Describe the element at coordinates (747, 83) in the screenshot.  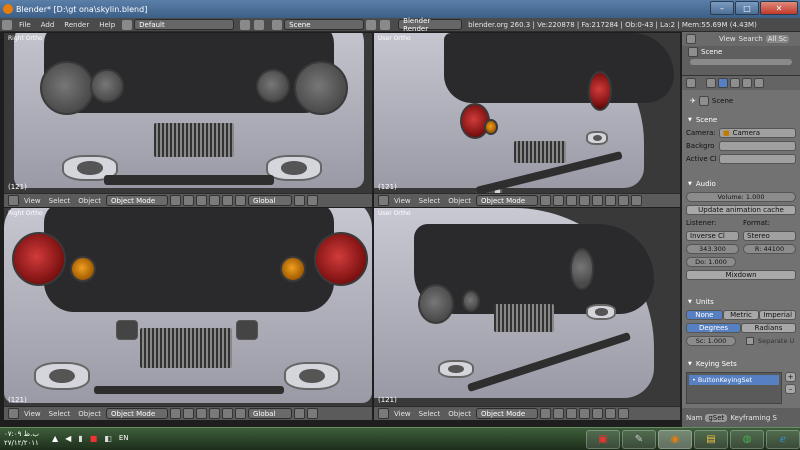
I see `object-tab-icon` at that location.